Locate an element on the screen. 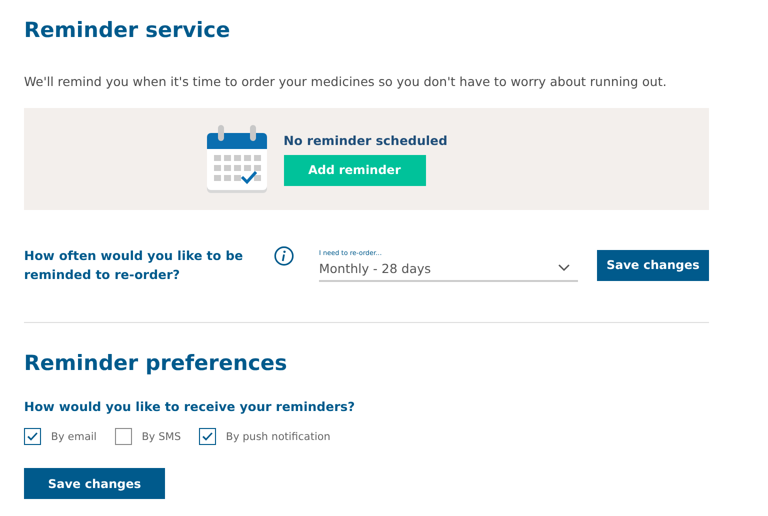  intro-text: We'll remind you when it's time to order your medicines so you don't have to worry about running out. is located at coordinates (346, 82).